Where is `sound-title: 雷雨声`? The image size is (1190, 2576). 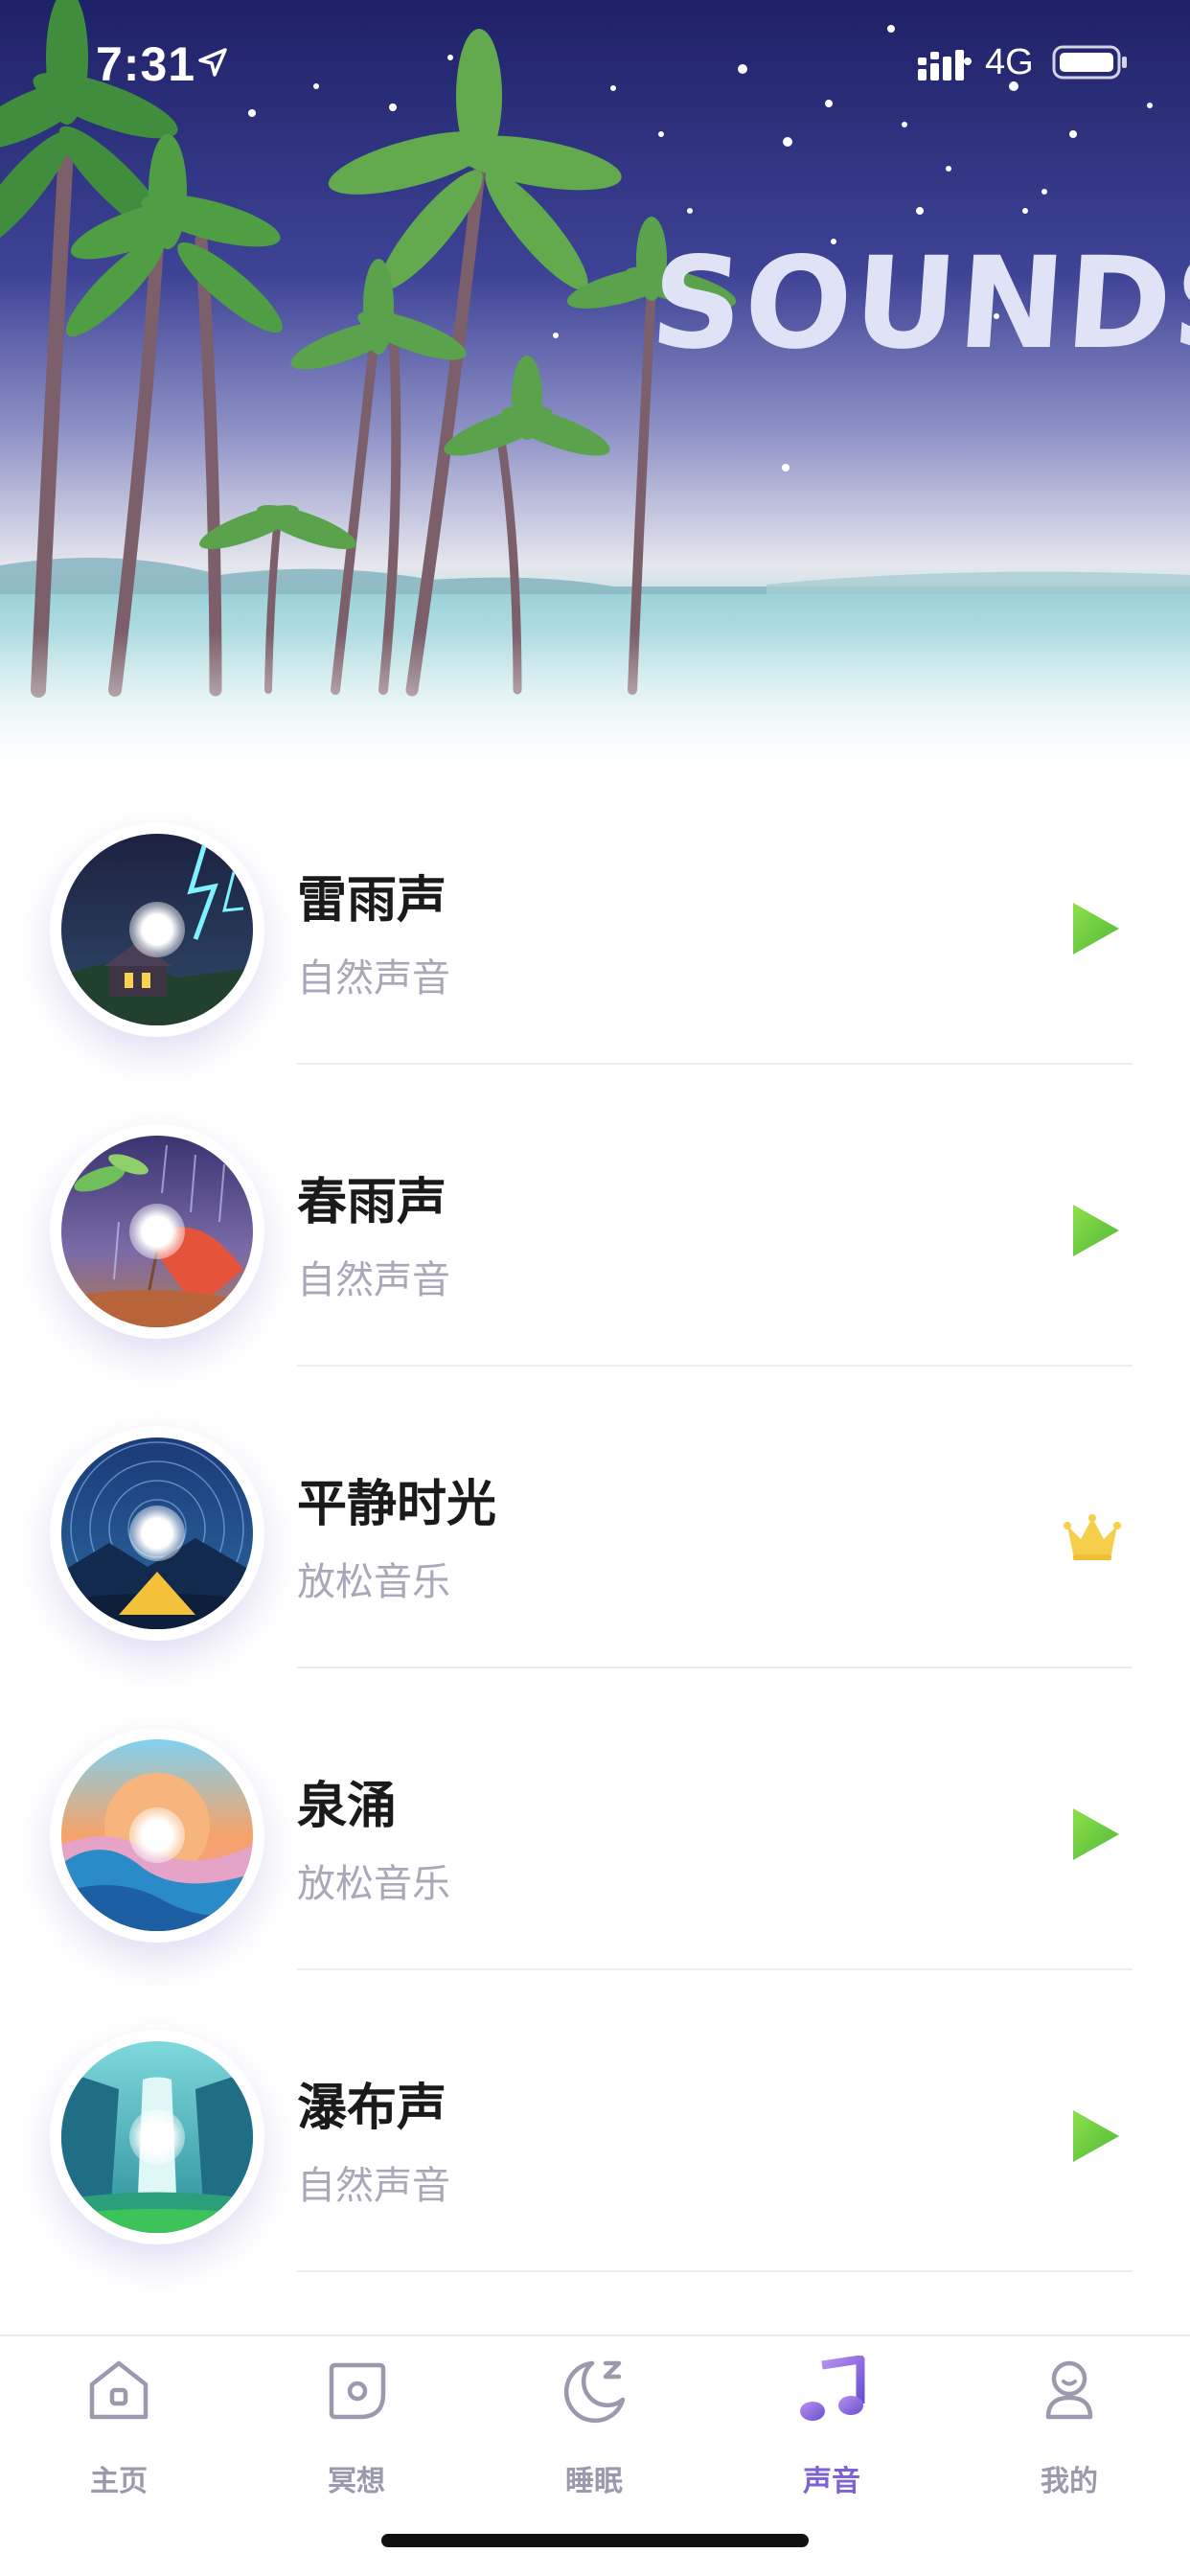 sound-title: 雷雨声 is located at coordinates (372, 901).